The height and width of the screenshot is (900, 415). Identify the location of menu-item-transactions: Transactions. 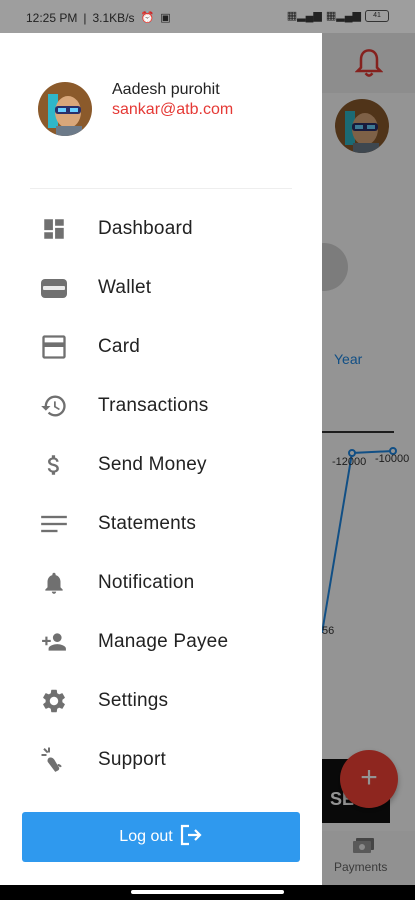
(161, 406).